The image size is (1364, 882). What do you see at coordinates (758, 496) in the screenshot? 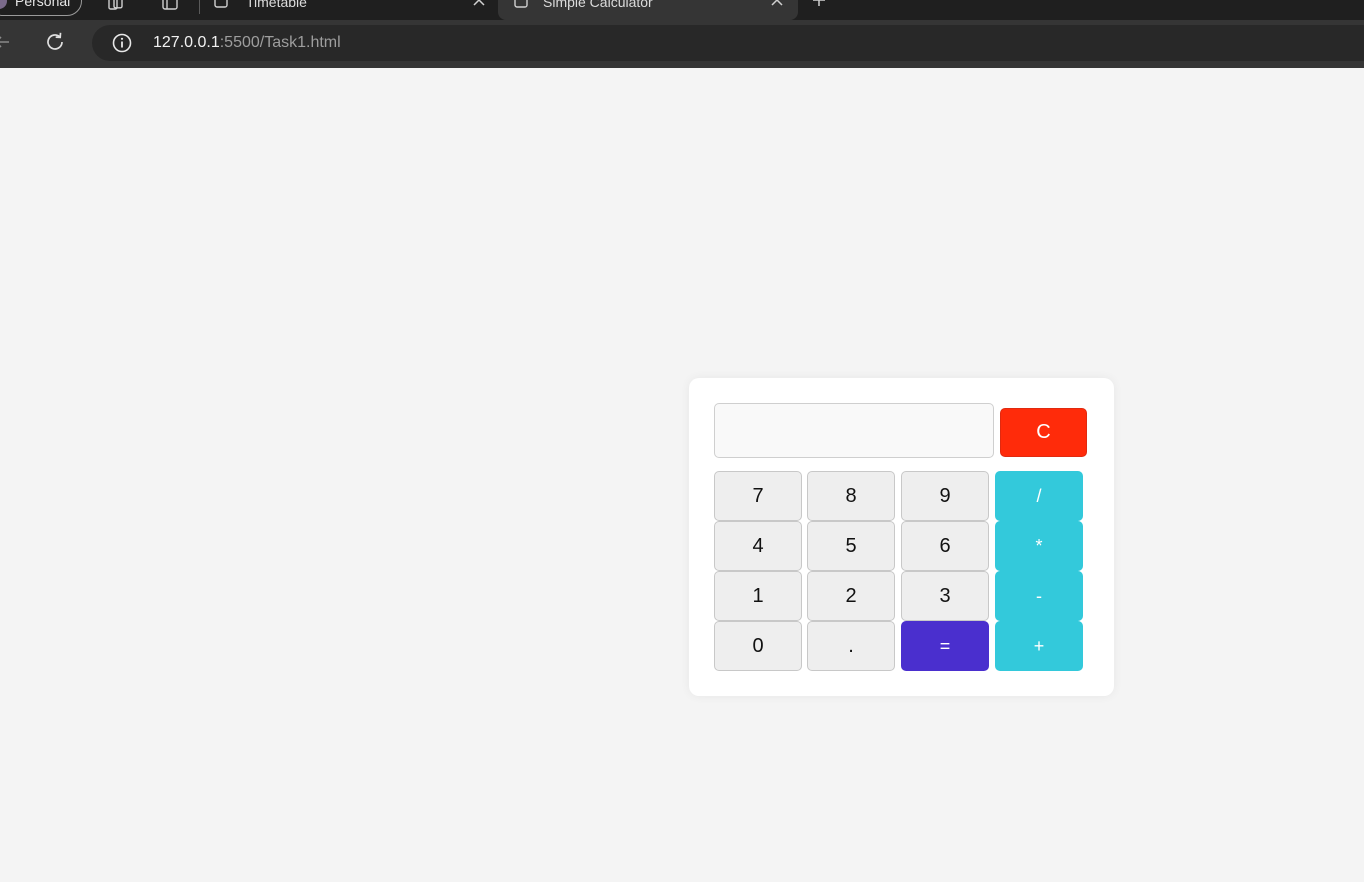
I see `digit-7-button: 7` at bounding box center [758, 496].